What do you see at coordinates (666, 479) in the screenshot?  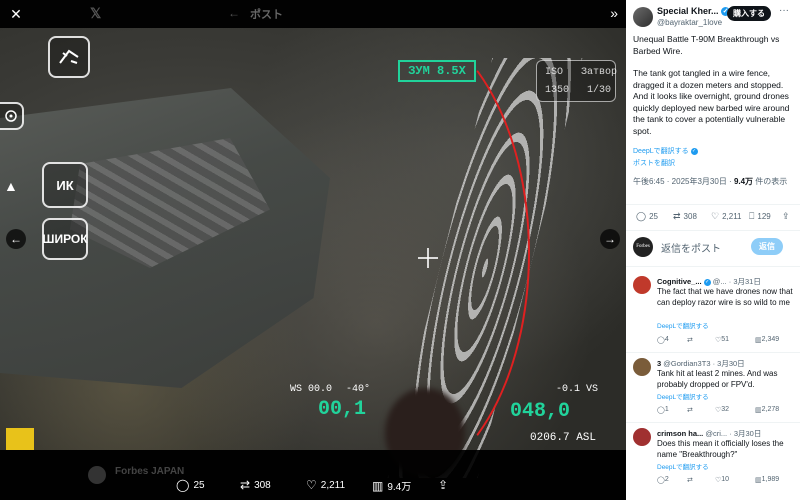 I see `reply-reply-count: 2` at bounding box center [666, 479].